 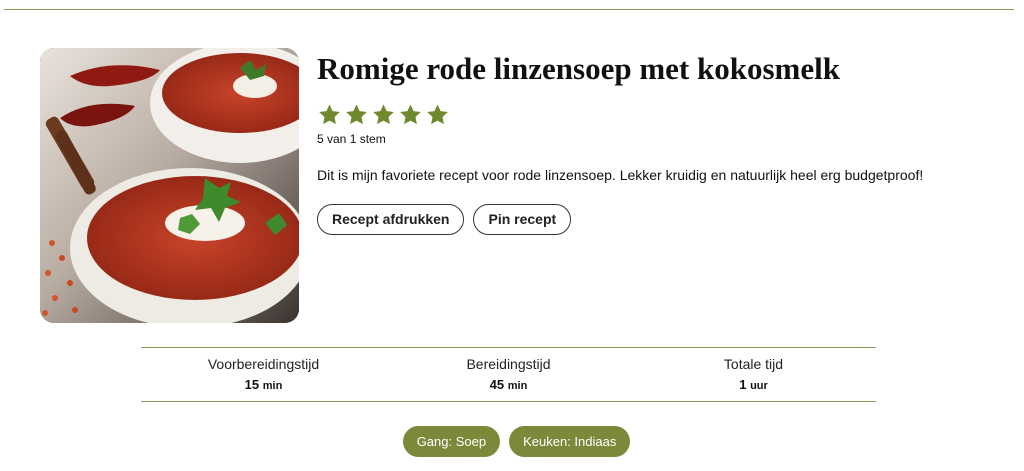 What do you see at coordinates (753, 374) in the screenshot?
I see `total-time: Totale tijd 1 uur` at bounding box center [753, 374].